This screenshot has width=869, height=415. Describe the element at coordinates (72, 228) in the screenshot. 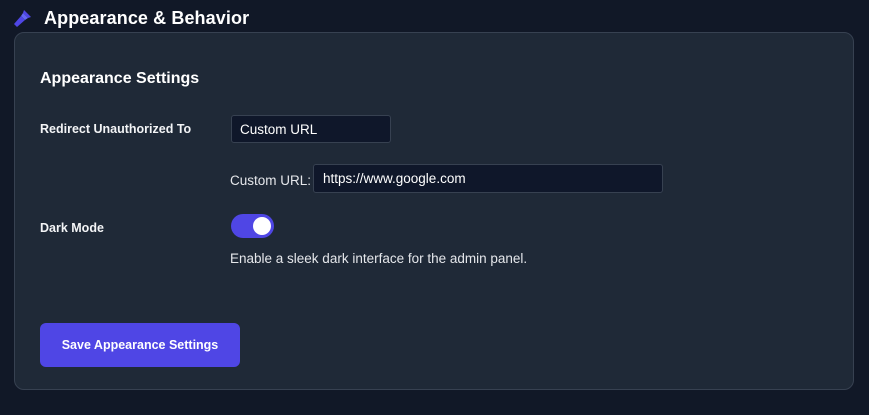

I see `dark-mode-label: Dark Mode` at that location.